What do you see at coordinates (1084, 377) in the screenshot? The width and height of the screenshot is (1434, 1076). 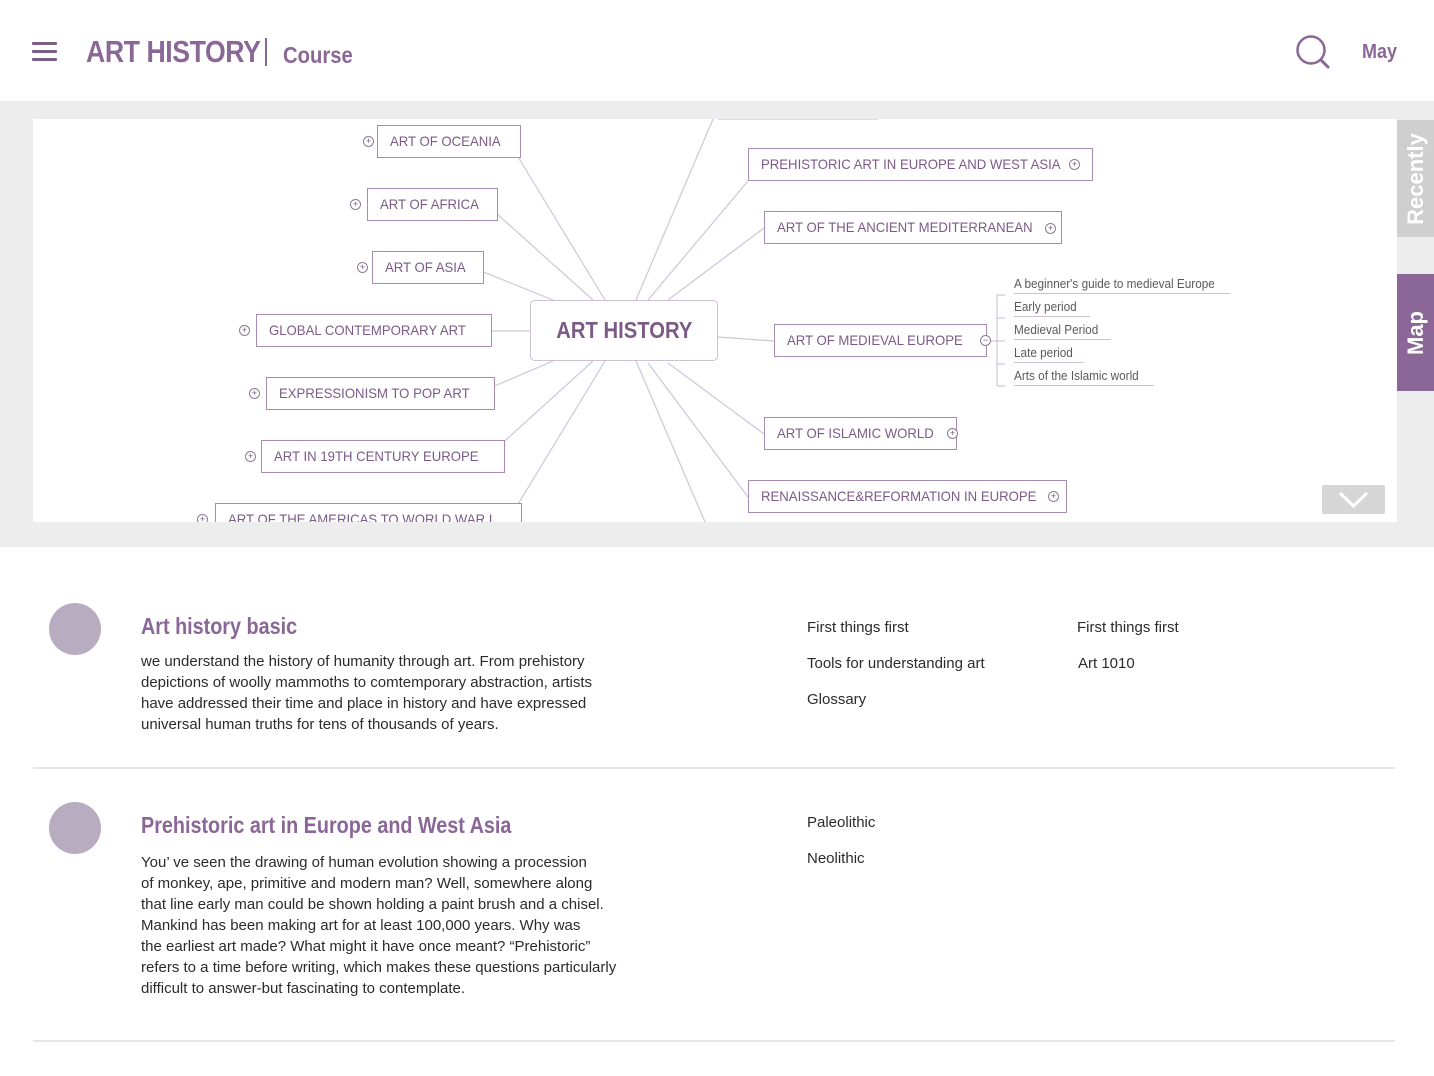 I see `map-subnode-arts-islamic-world: Arts of the Islamic world` at bounding box center [1084, 377].